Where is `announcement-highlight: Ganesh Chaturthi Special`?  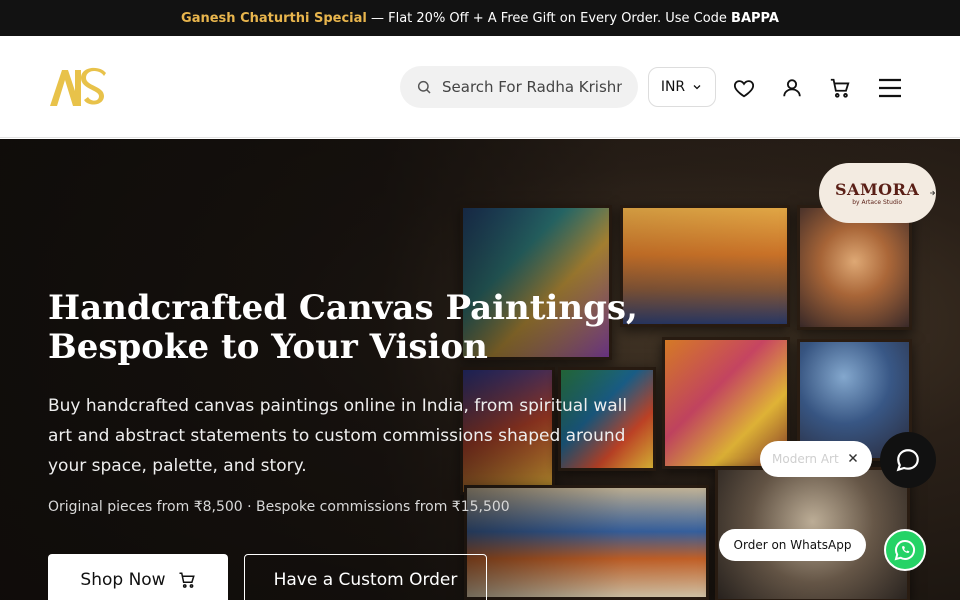
announcement-highlight: Ganesh Chaturthi Special is located at coordinates (274, 18).